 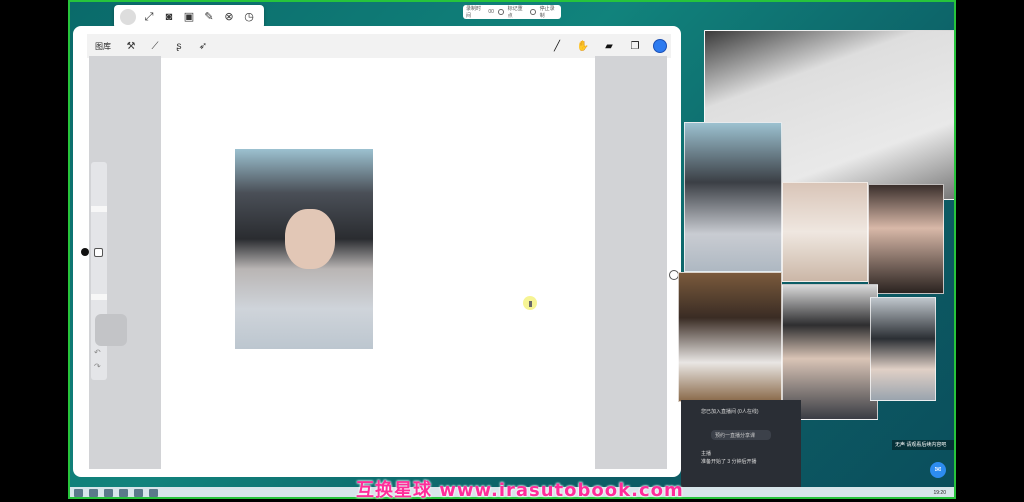 I want to click on record-icon: ▣, so click(x=189, y=17).